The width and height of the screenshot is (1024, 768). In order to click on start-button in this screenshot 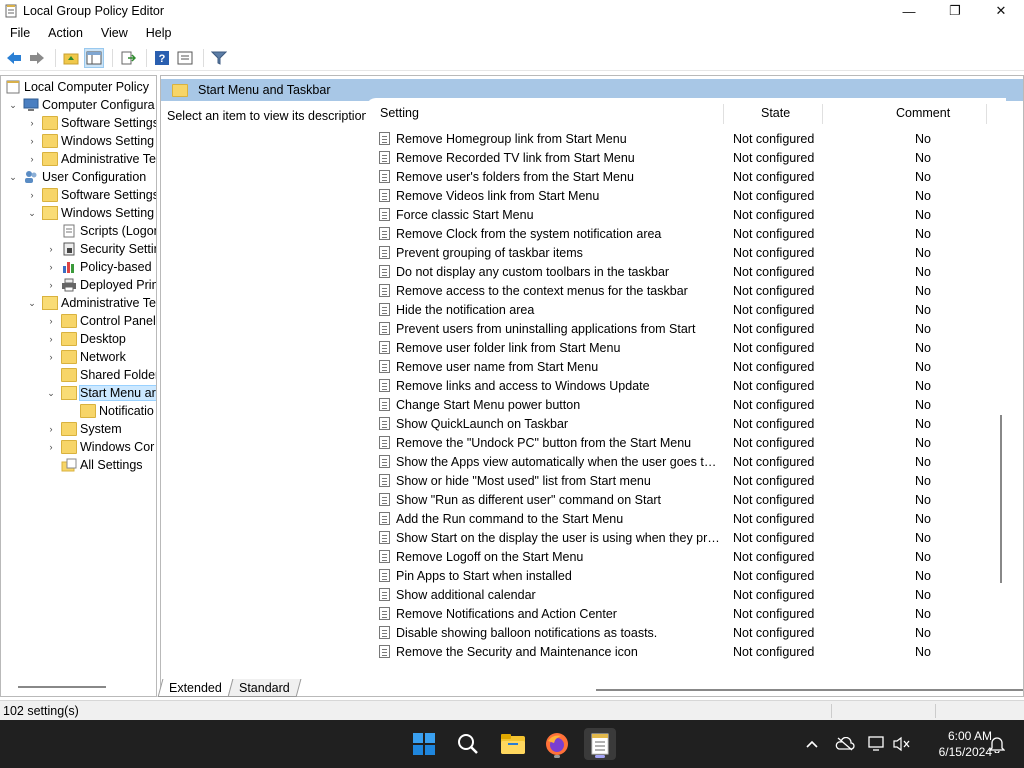, I will do `click(424, 744)`.